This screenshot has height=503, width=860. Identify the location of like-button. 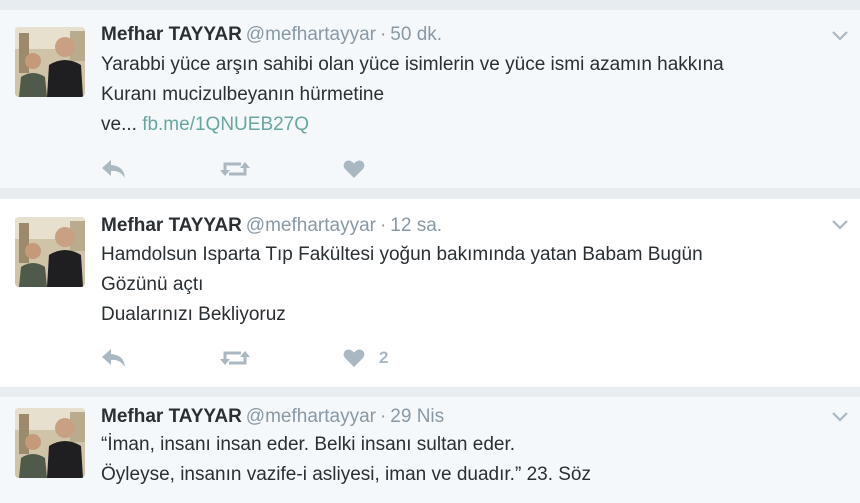
(361, 169).